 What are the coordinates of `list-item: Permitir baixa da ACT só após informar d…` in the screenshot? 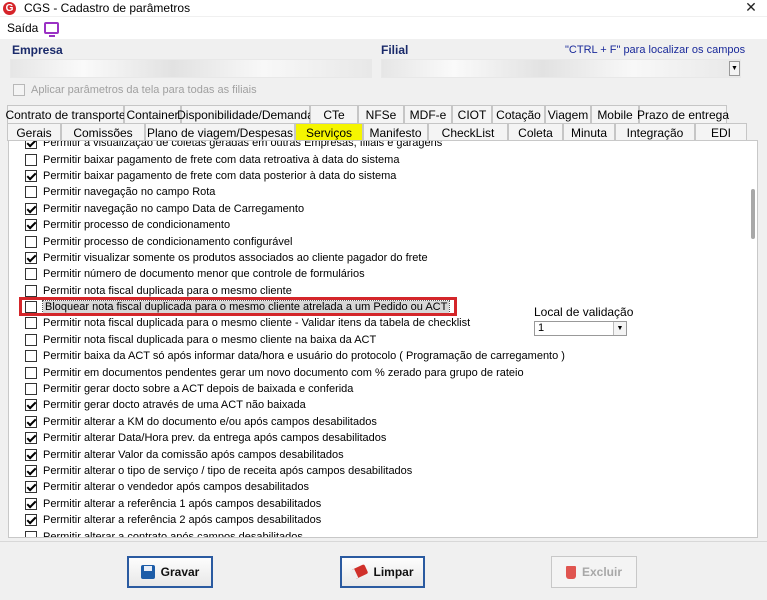 It's located at (295, 356).